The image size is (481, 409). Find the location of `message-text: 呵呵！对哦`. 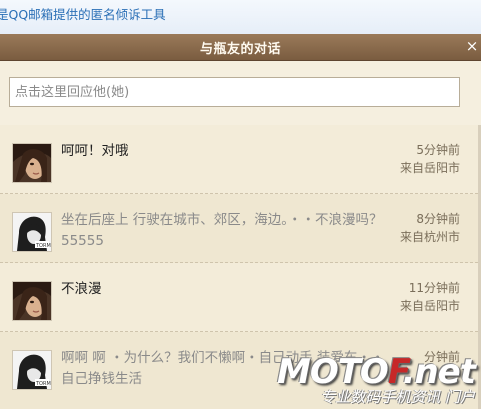

message-text: 呵呵！对哦 is located at coordinates (95, 151).